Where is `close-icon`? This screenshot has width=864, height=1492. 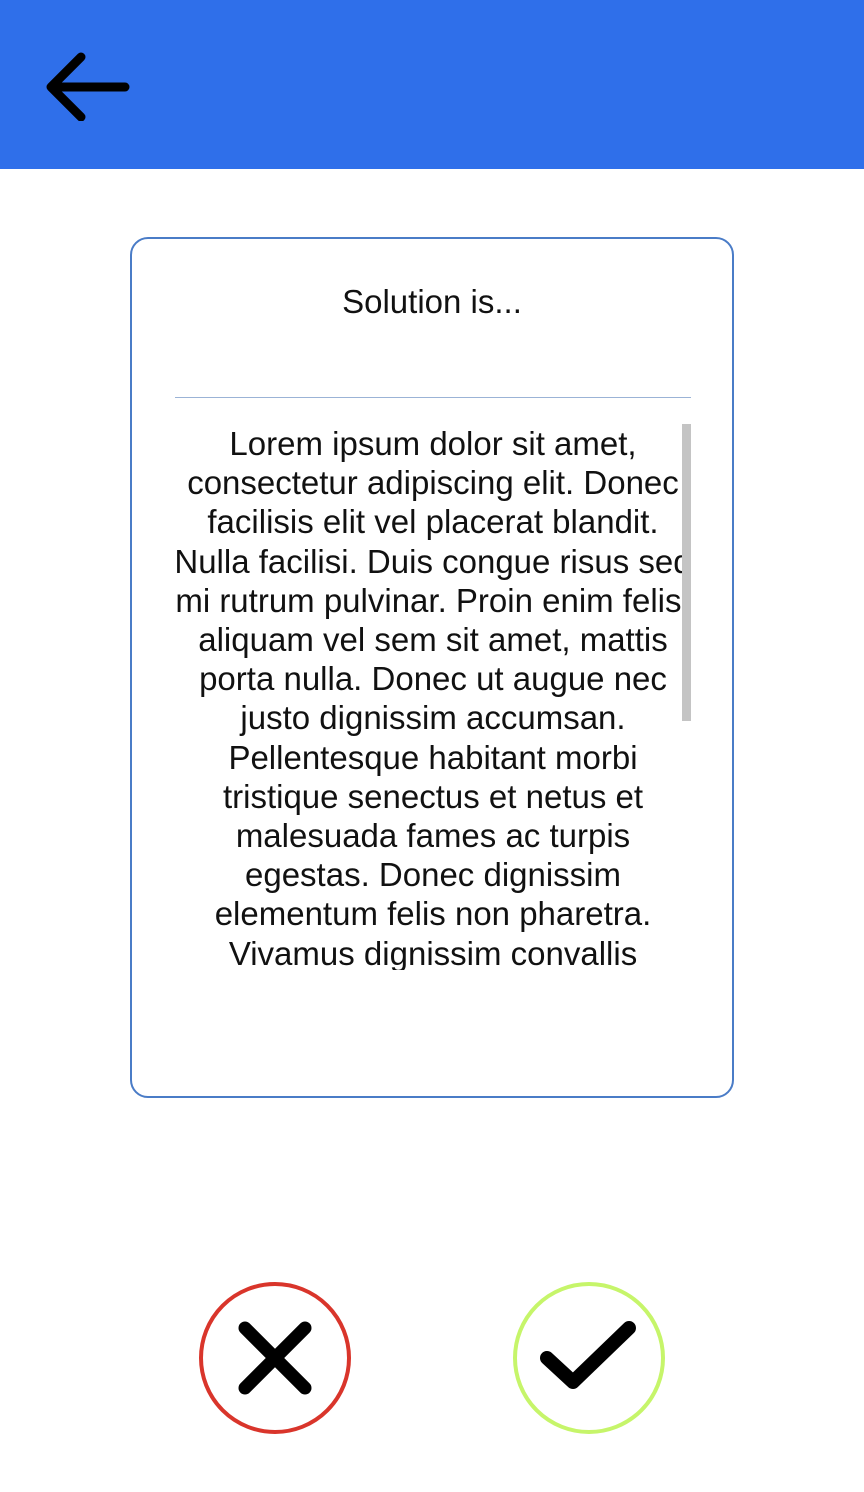 close-icon is located at coordinates (275, 1358).